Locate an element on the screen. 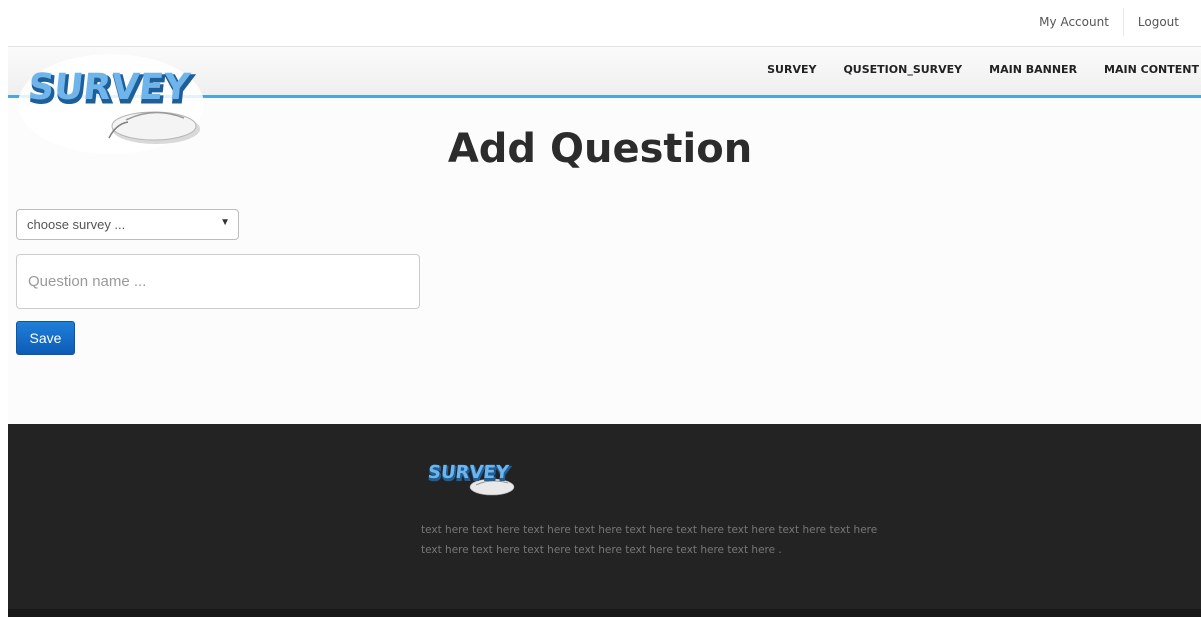 Image resolution: width=1201 pixels, height=617 pixels. nav-item-main-banner: MAIN BANNER is located at coordinates (1033, 69).